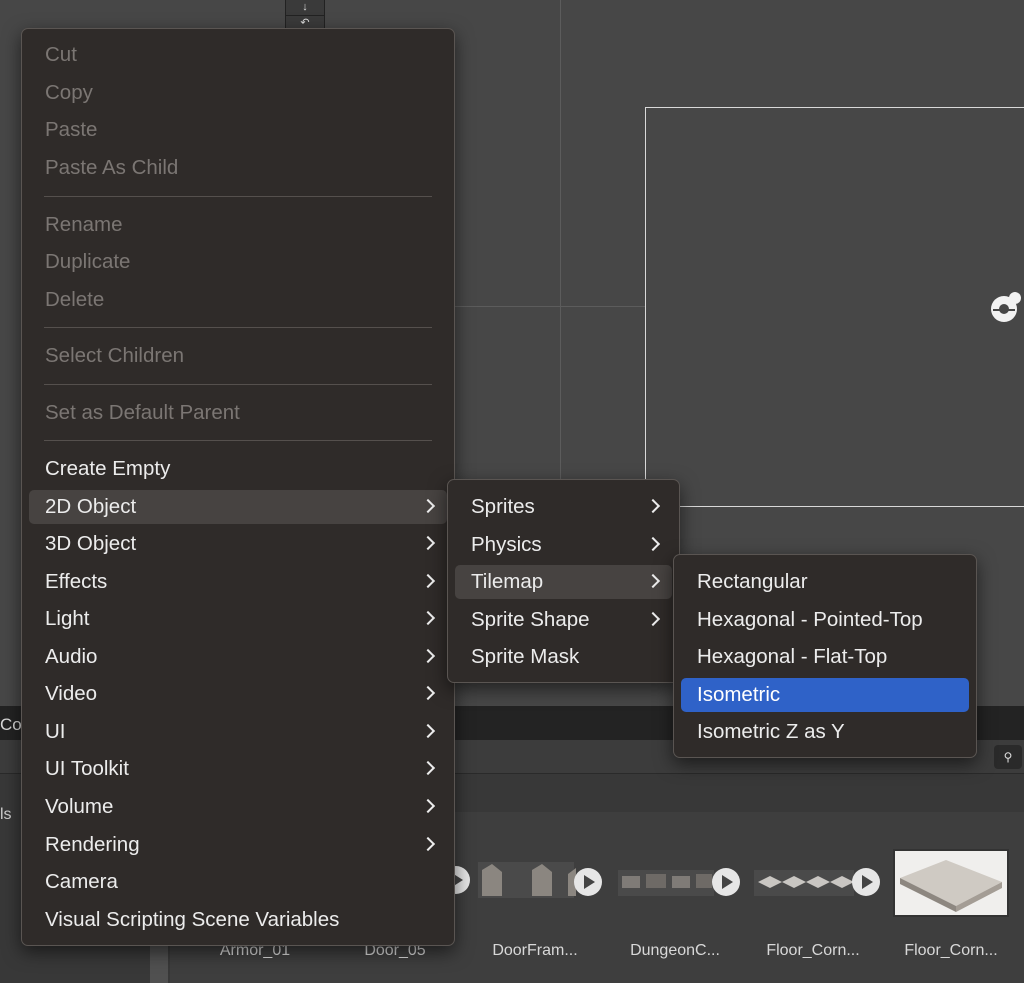  Describe the element at coordinates (238, 769) in the screenshot. I see `menu-item-ui-toolkit: UI Toolkit` at that location.